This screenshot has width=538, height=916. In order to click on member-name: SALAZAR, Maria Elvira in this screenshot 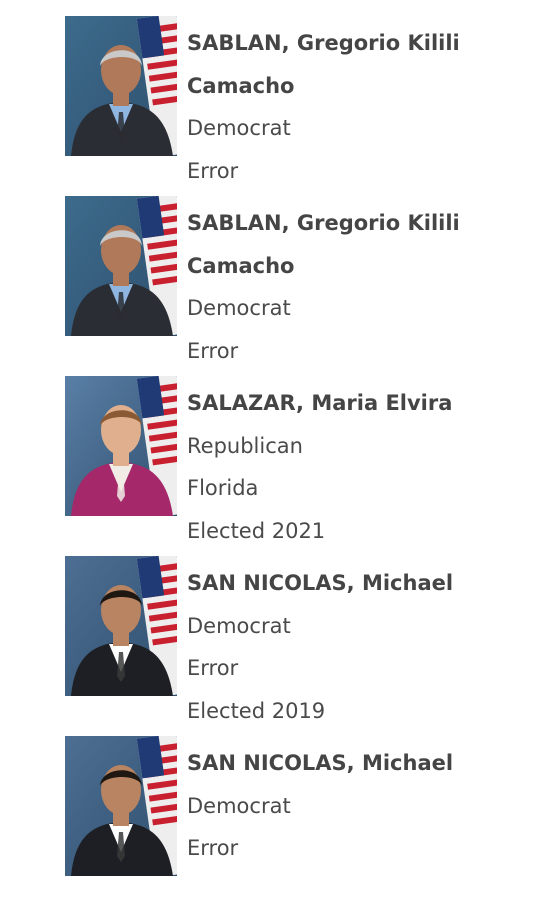, I will do `click(357, 403)`.